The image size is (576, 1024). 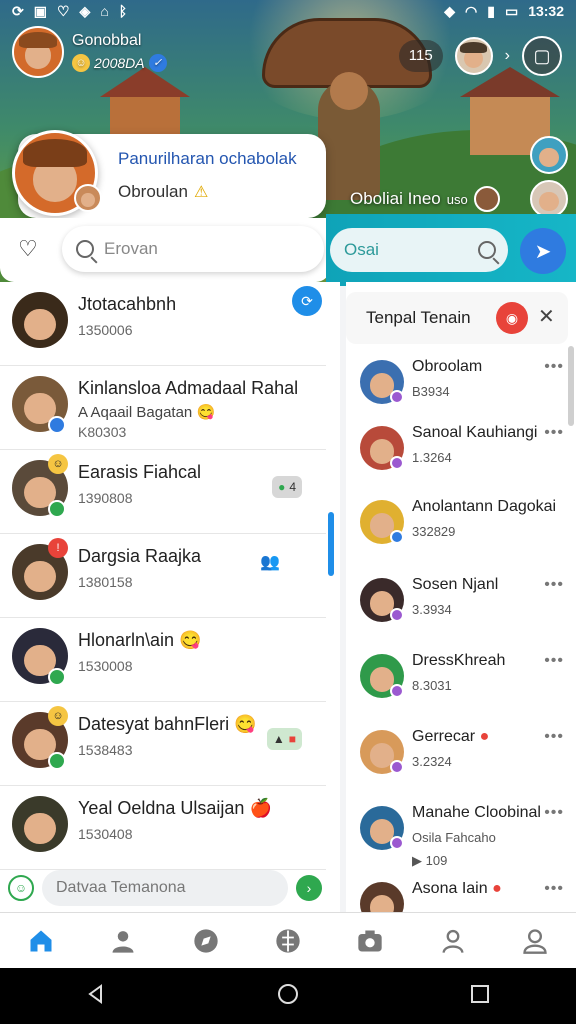 What do you see at coordinates (307, 301) in the screenshot?
I see `refresh-icon: ⟳` at bounding box center [307, 301].